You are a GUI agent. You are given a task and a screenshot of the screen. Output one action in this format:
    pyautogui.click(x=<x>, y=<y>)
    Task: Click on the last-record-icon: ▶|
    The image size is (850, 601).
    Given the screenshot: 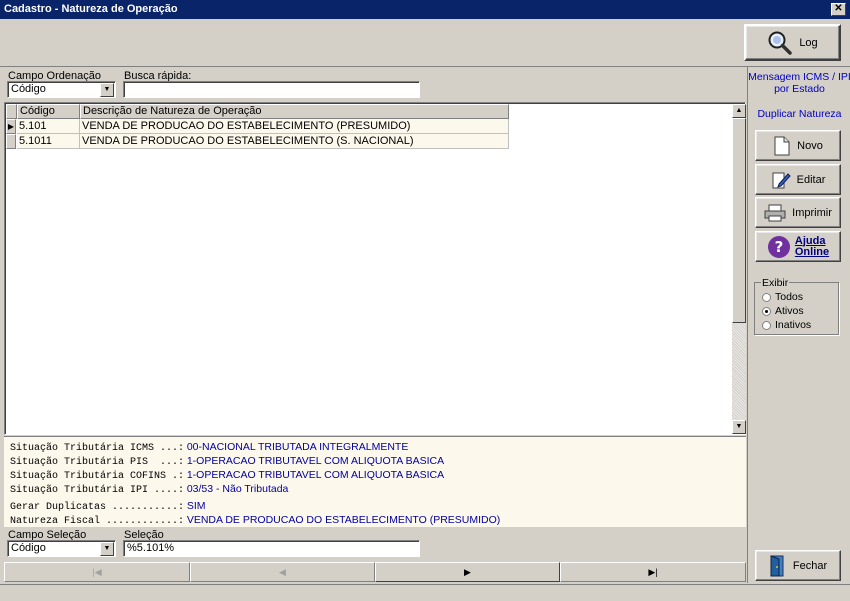 What is the action you would take?
    pyautogui.click(x=653, y=572)
    